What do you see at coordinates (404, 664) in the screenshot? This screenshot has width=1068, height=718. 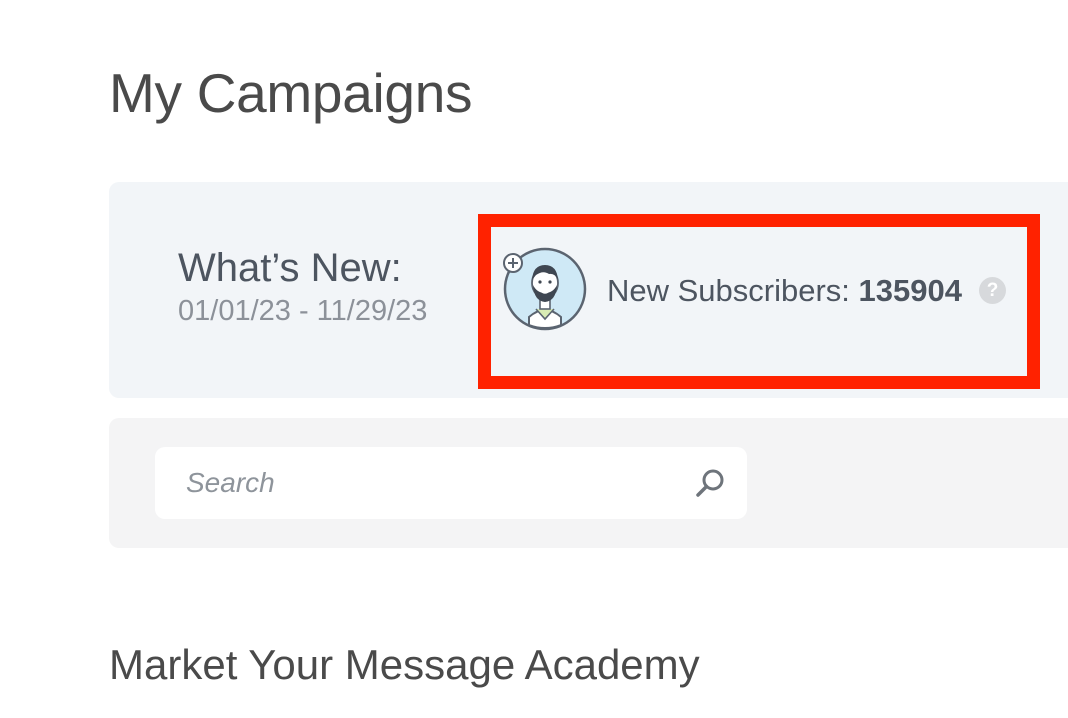 I see `academy-section-title: Market Your Message Academy` at bounding box center [404, 664].